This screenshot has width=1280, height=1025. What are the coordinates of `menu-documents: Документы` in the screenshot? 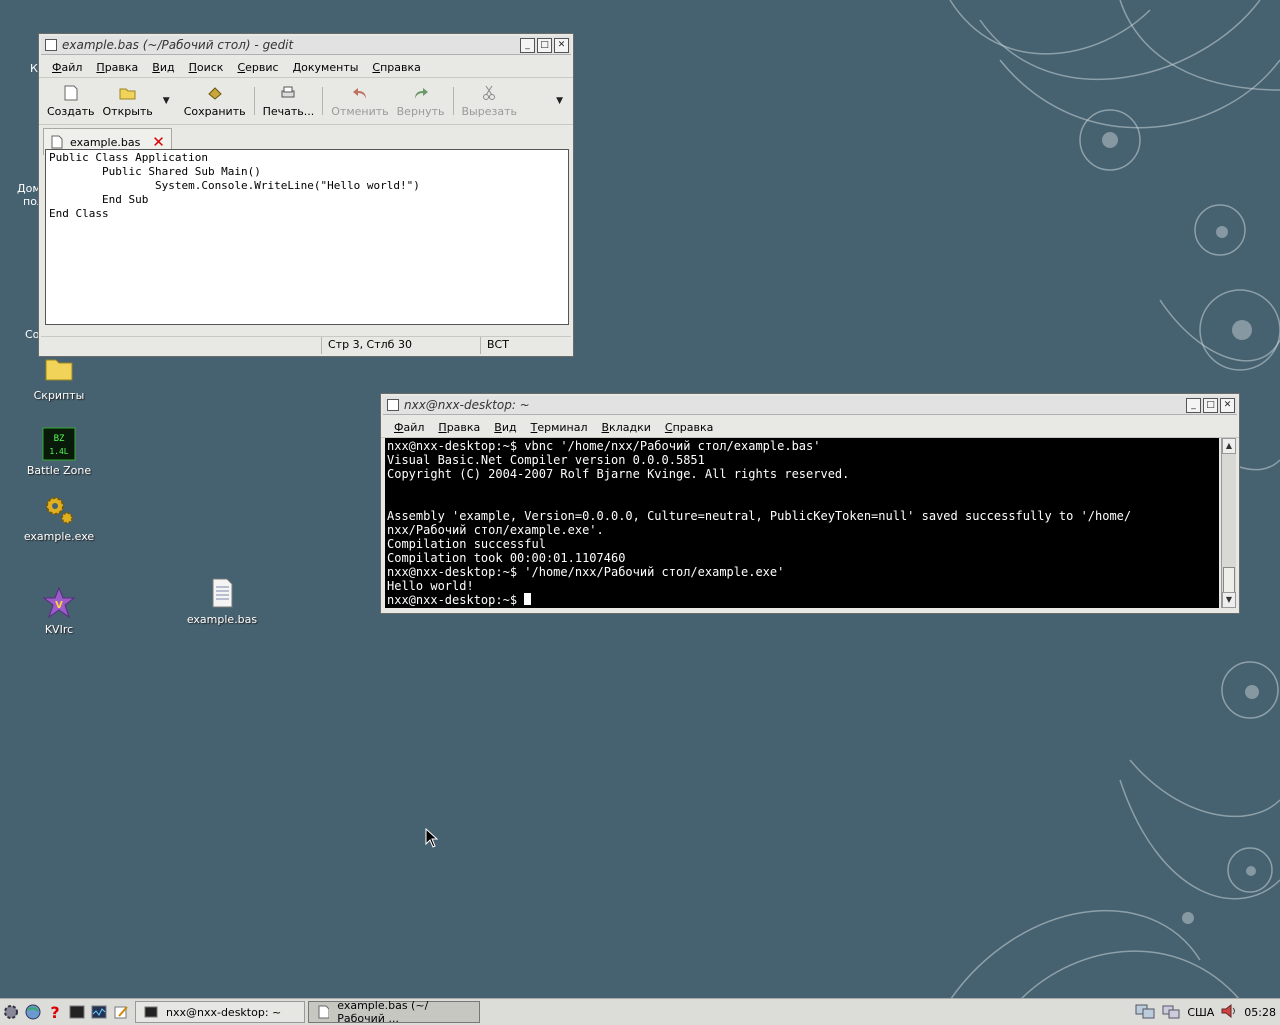 It's located at (326, 67).